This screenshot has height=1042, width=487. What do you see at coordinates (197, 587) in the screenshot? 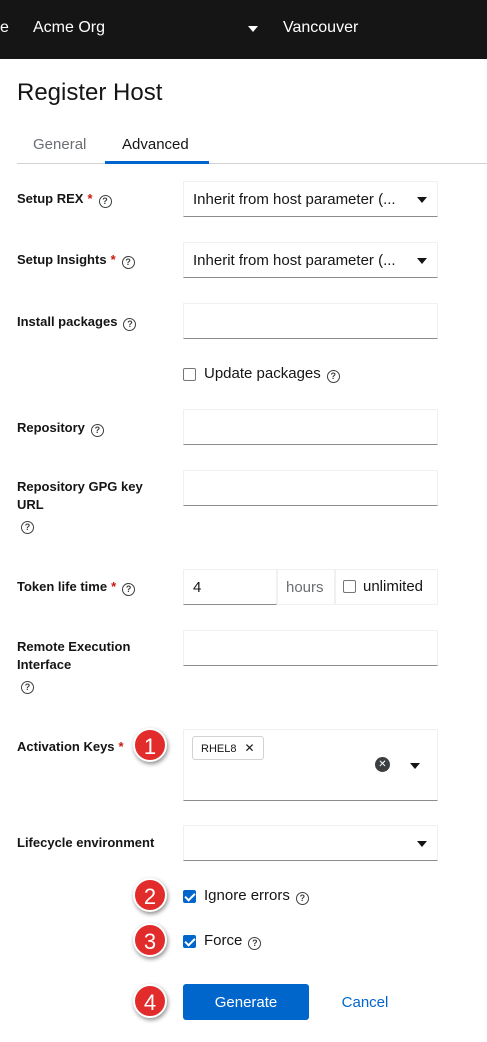
I see `token-life-time-value: 4` at bounding box center [197, 587].